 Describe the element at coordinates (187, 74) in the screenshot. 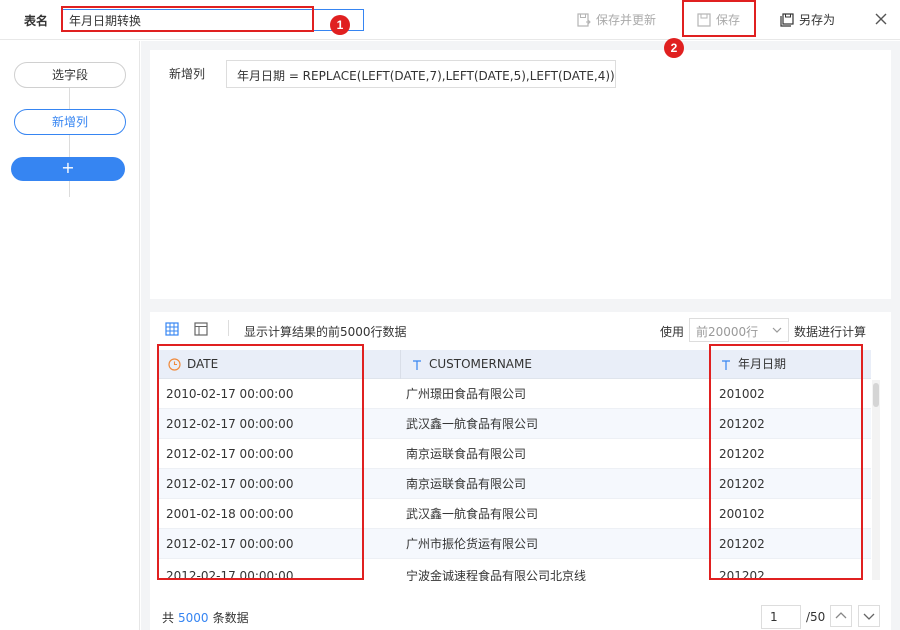

I see `formula-label: 新增列` at that location.